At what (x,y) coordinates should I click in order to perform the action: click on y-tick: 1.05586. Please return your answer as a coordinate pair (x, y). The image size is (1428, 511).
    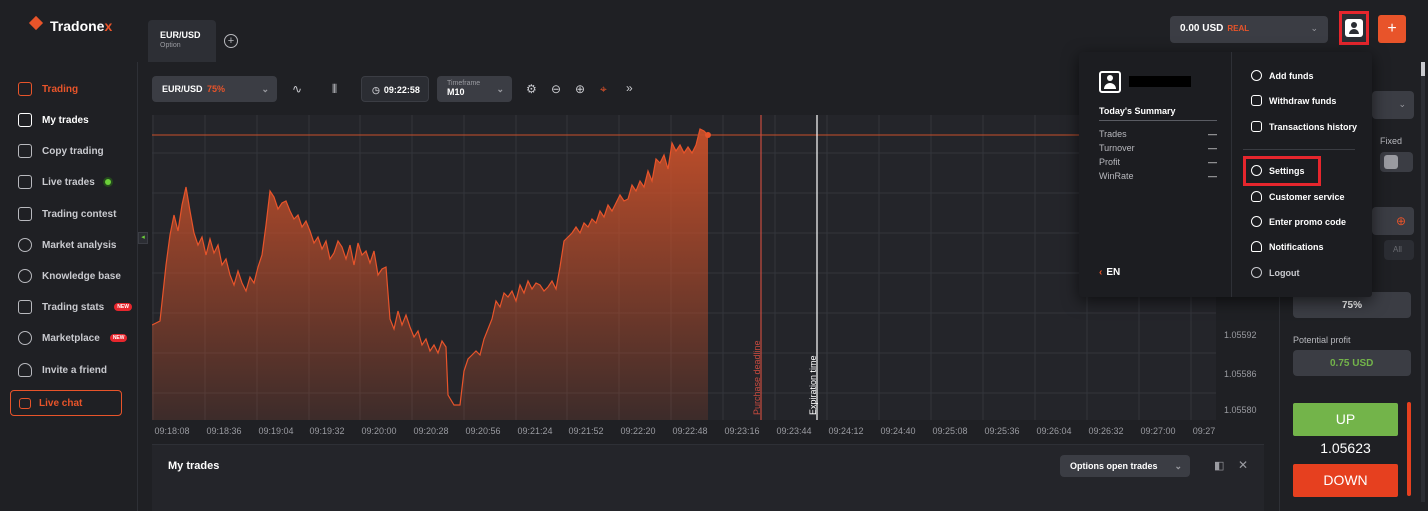
    Looking at the image, I should click on (1240, 374).